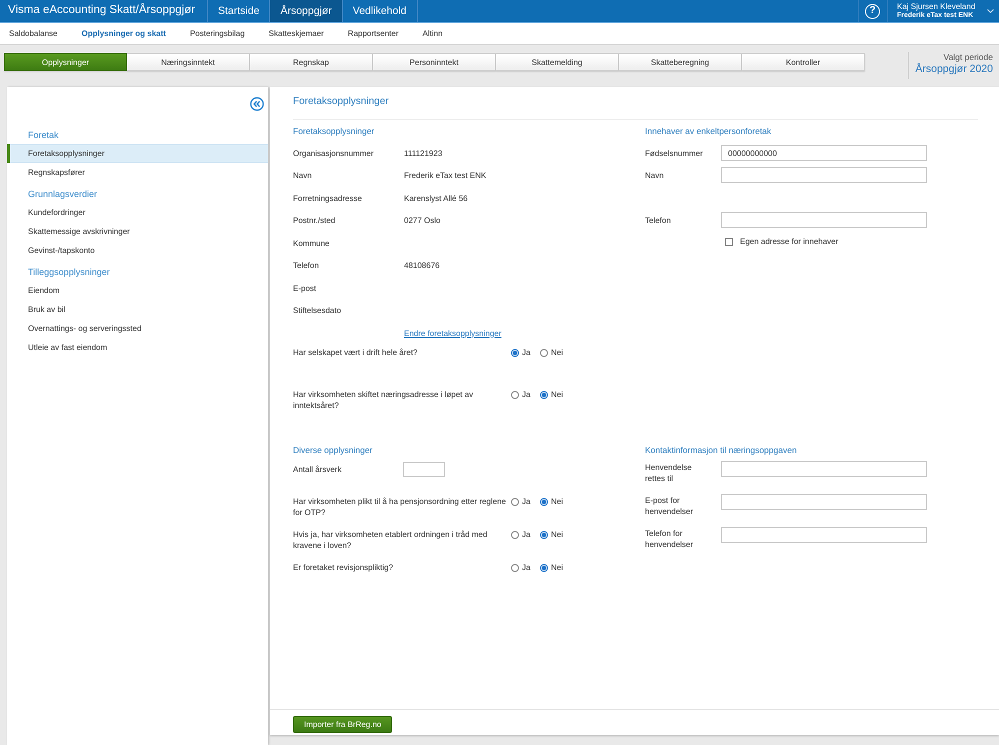  Describe the element at coordinates (305, 288) in the screenshot. I see `field-label: E-post` at that location.